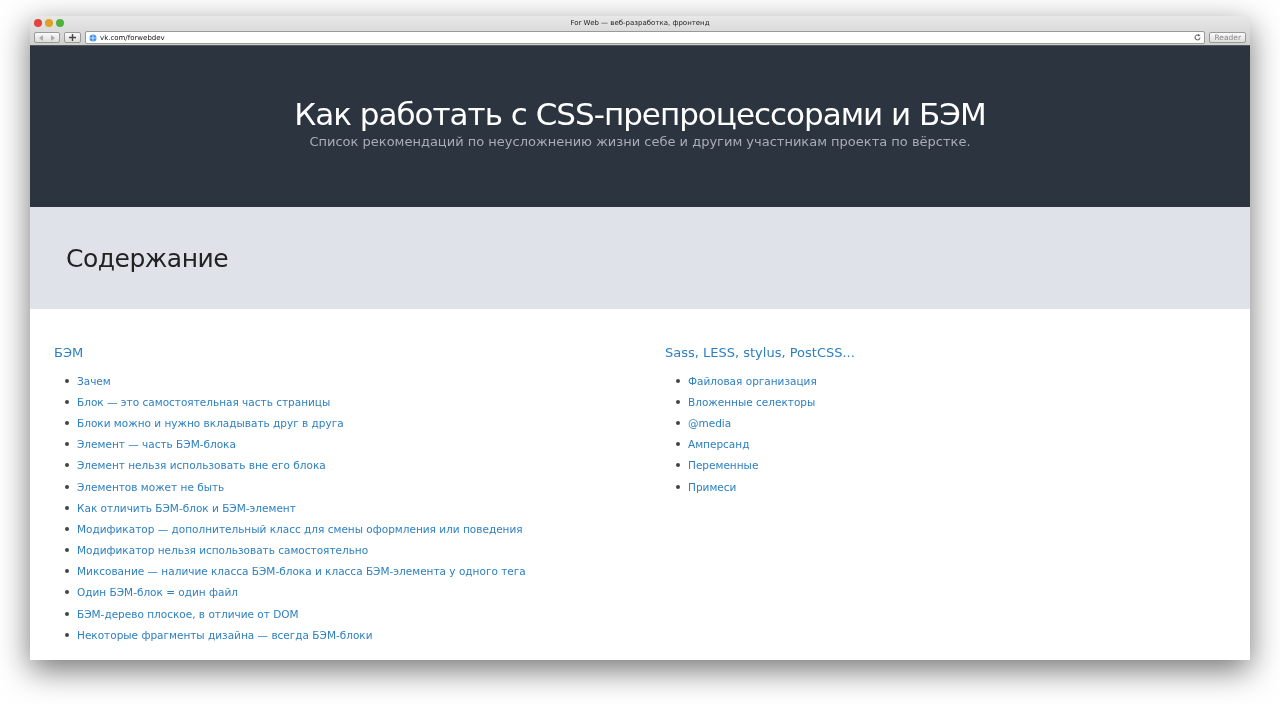  What do you see at coordinates (69, 352) in the screenshot?
I see `section-heading: БЭМ` at bounding box center [69, 352].